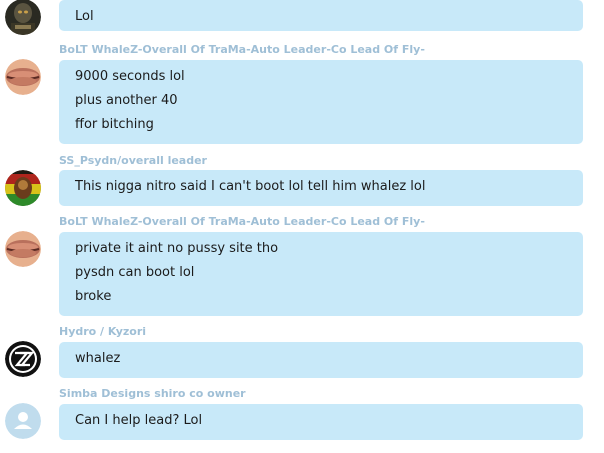  Describe the element at coordinates (130, 76) in the screenshot. I see `message-text: 9000 seconds lol` at that location.